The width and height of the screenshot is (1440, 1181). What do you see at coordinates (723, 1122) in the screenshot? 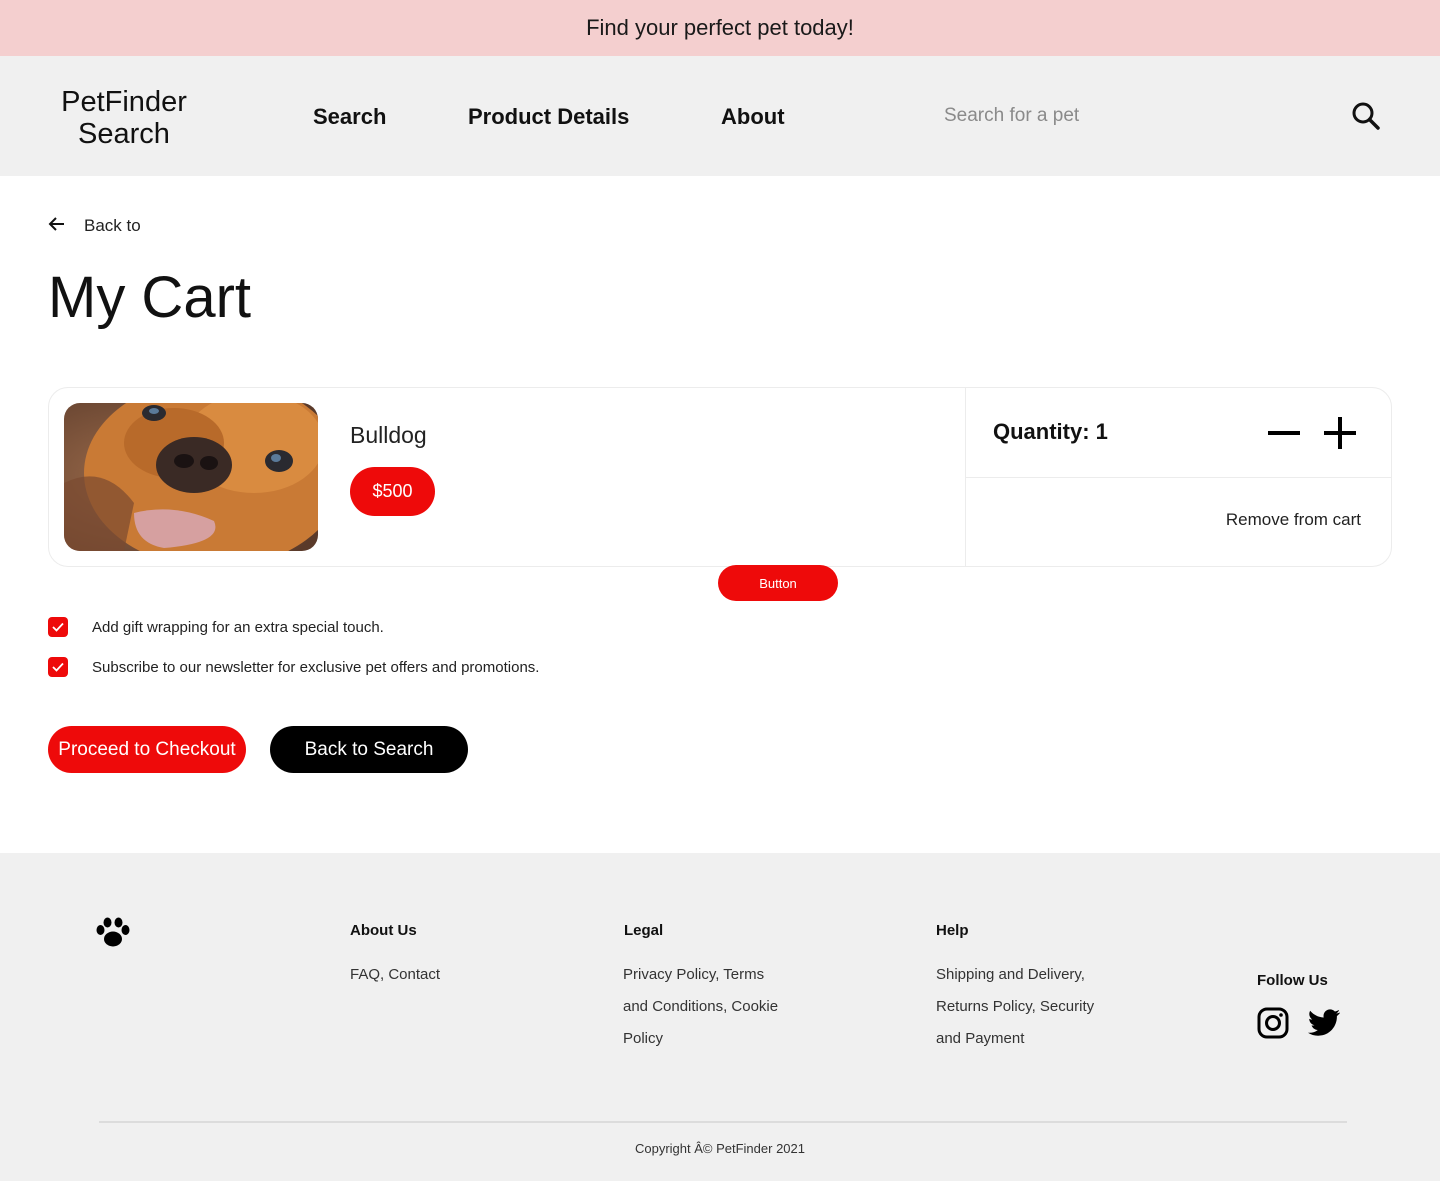
I see `footer-divider` at bounding box center [723, 1122].